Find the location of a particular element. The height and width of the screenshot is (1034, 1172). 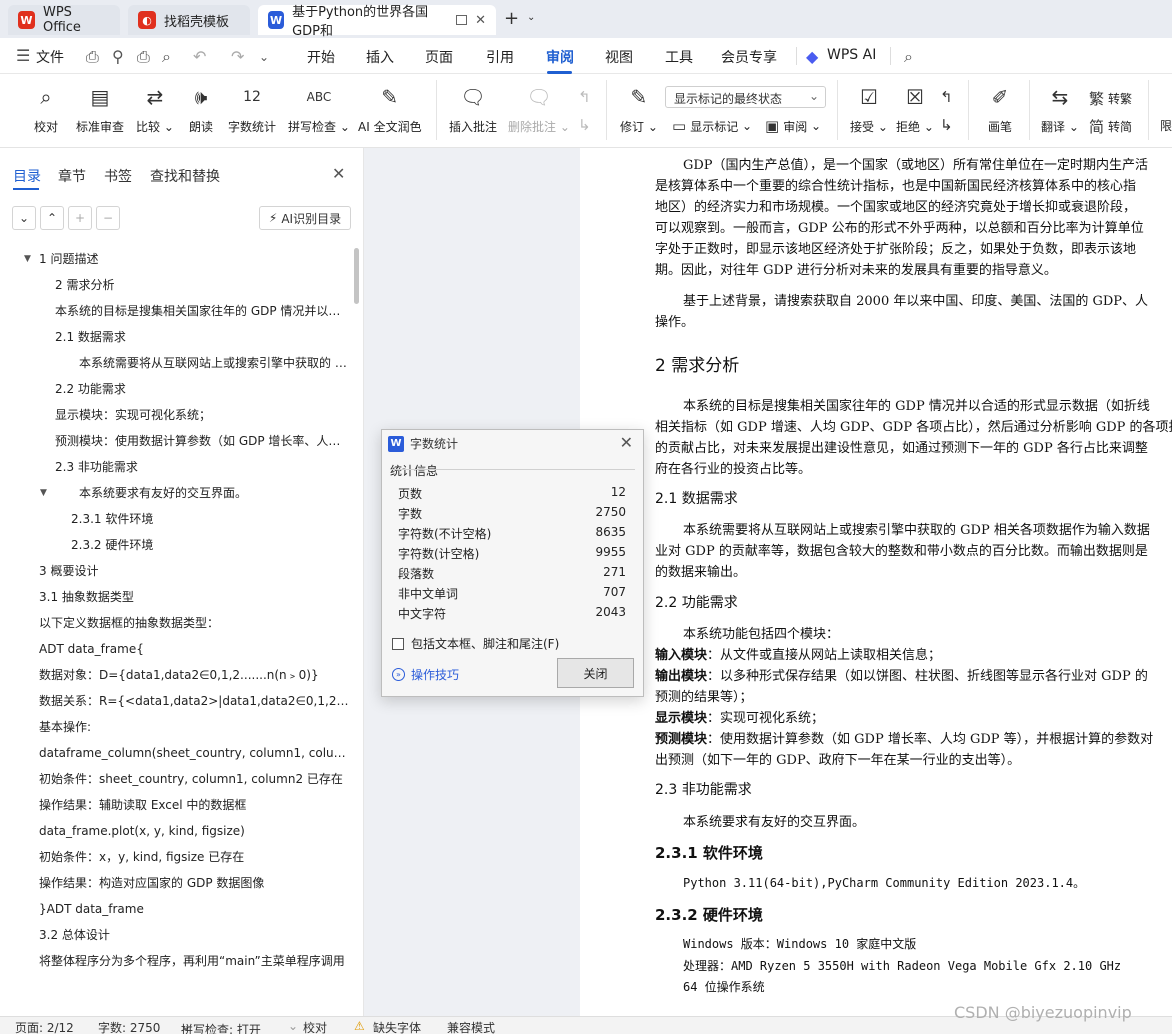

monitor-icon is located at coordinates (462, 20).